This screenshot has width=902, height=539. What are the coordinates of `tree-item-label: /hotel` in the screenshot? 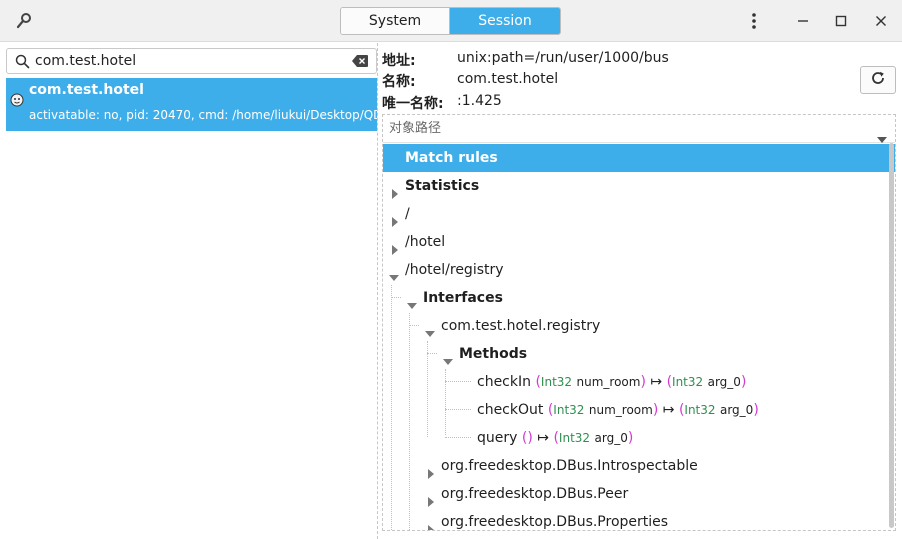 It's located at (425, 242).